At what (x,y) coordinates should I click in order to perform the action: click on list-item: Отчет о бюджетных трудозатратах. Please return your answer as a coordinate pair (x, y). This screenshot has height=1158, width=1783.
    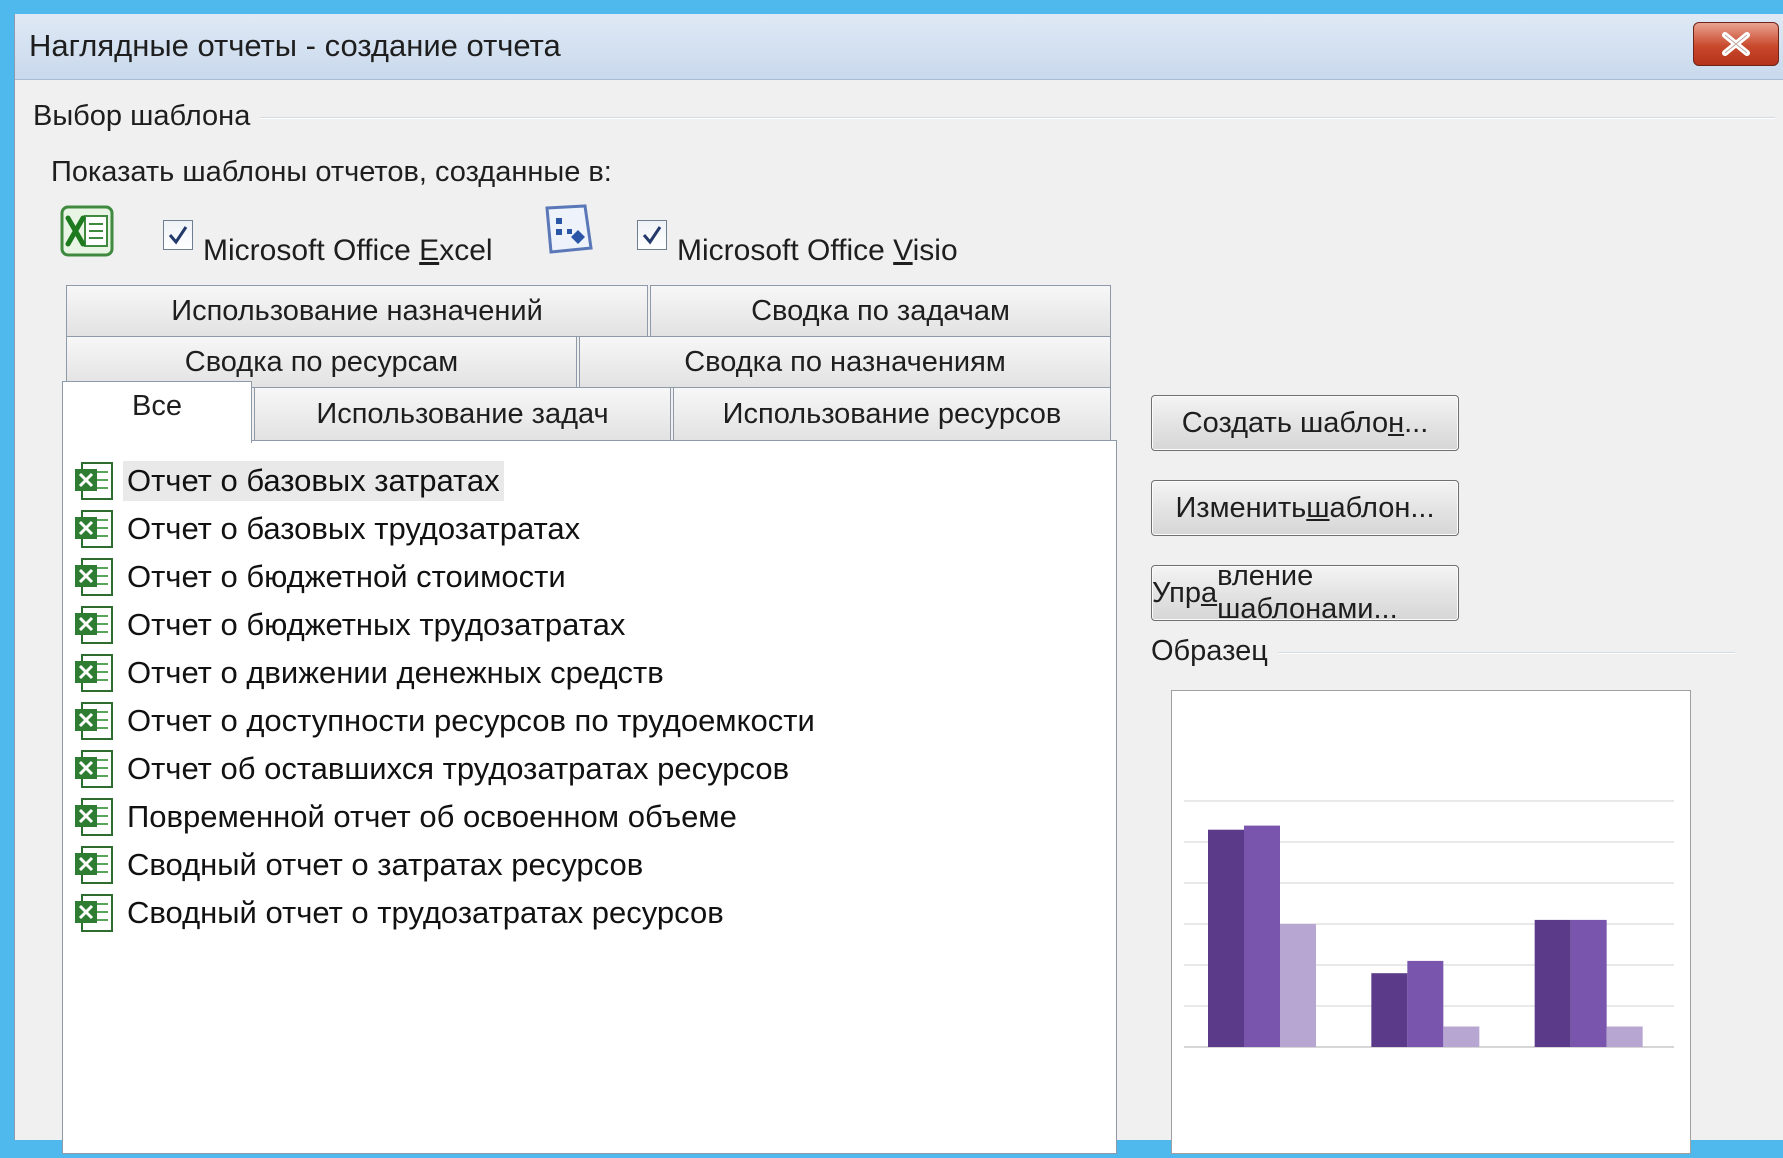
    Looking at the image, I should click on (351, 625).